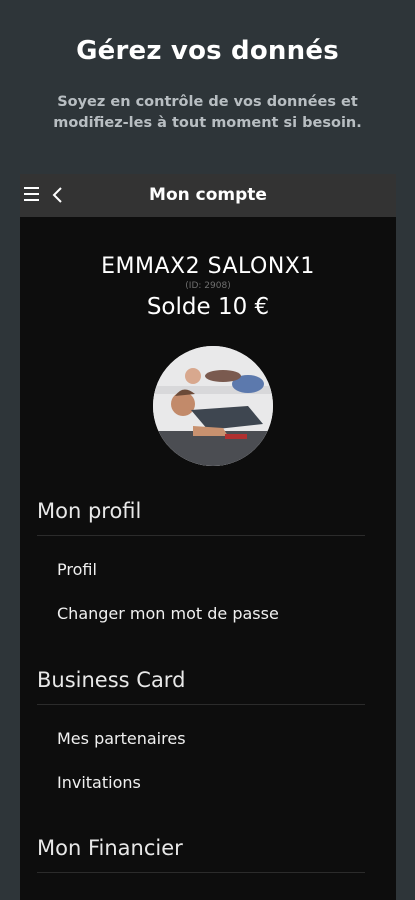 Image resolution: width=415 pixels, height=900 pixels. I want to click on balance: Solde 10 €, so click(208, 307).